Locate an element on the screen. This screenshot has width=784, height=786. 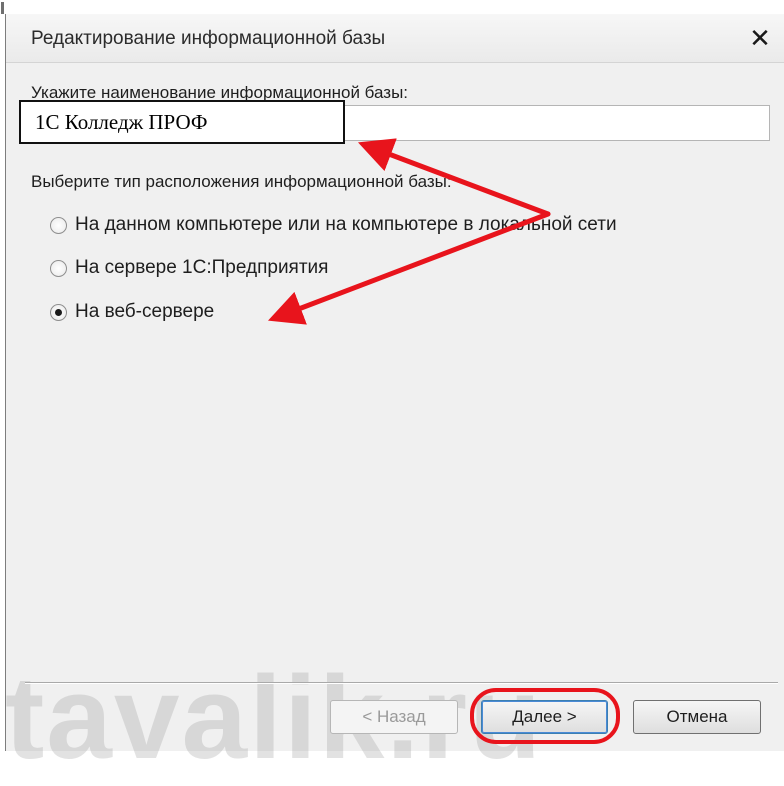
name-value-overlay: 1С Колледж ПРОФ is located at coordinates (182, 122).